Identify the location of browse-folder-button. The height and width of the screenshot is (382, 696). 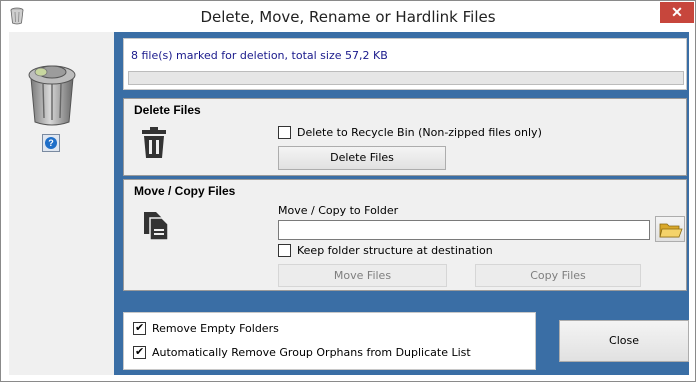
(670, 229).